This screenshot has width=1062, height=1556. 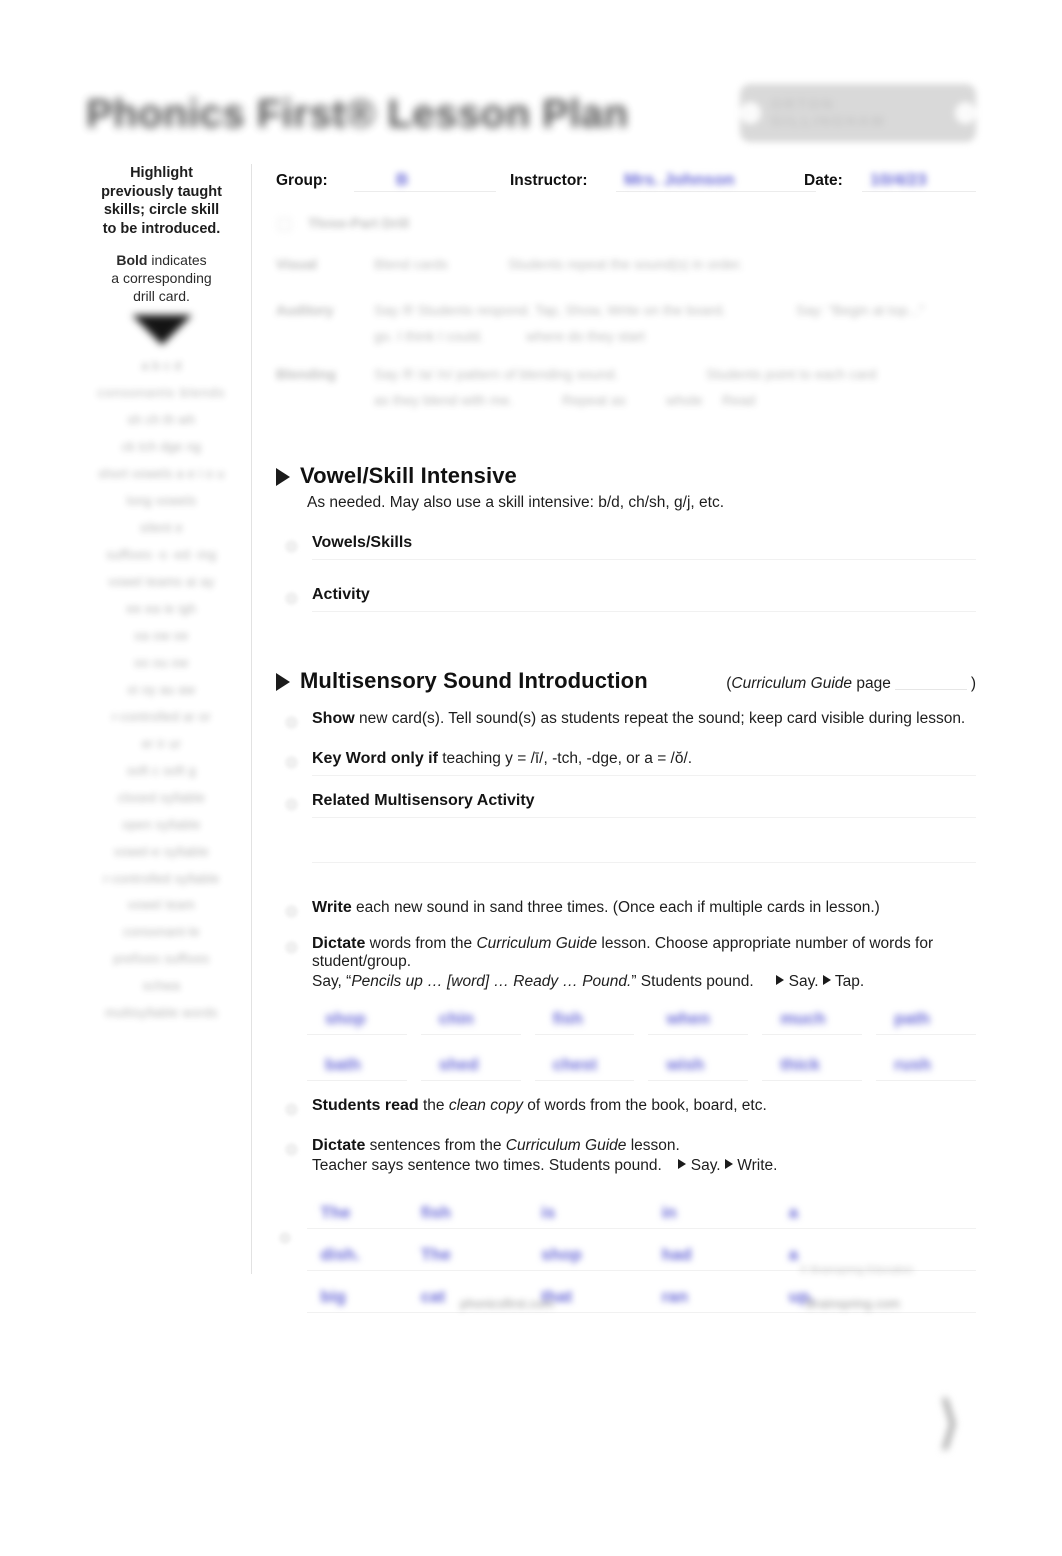 I want to click on word-slot: shop, so click(x=357, y=1020).